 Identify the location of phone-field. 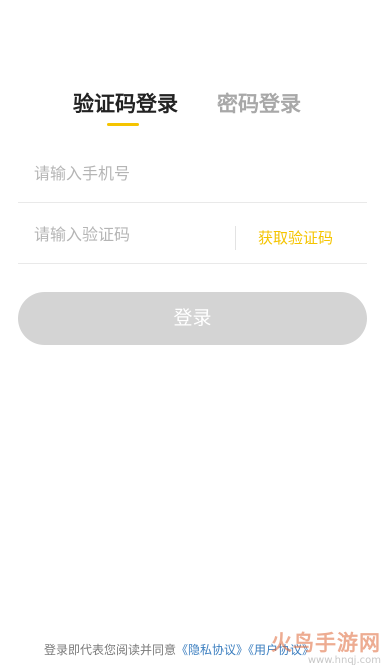
(192, 173).